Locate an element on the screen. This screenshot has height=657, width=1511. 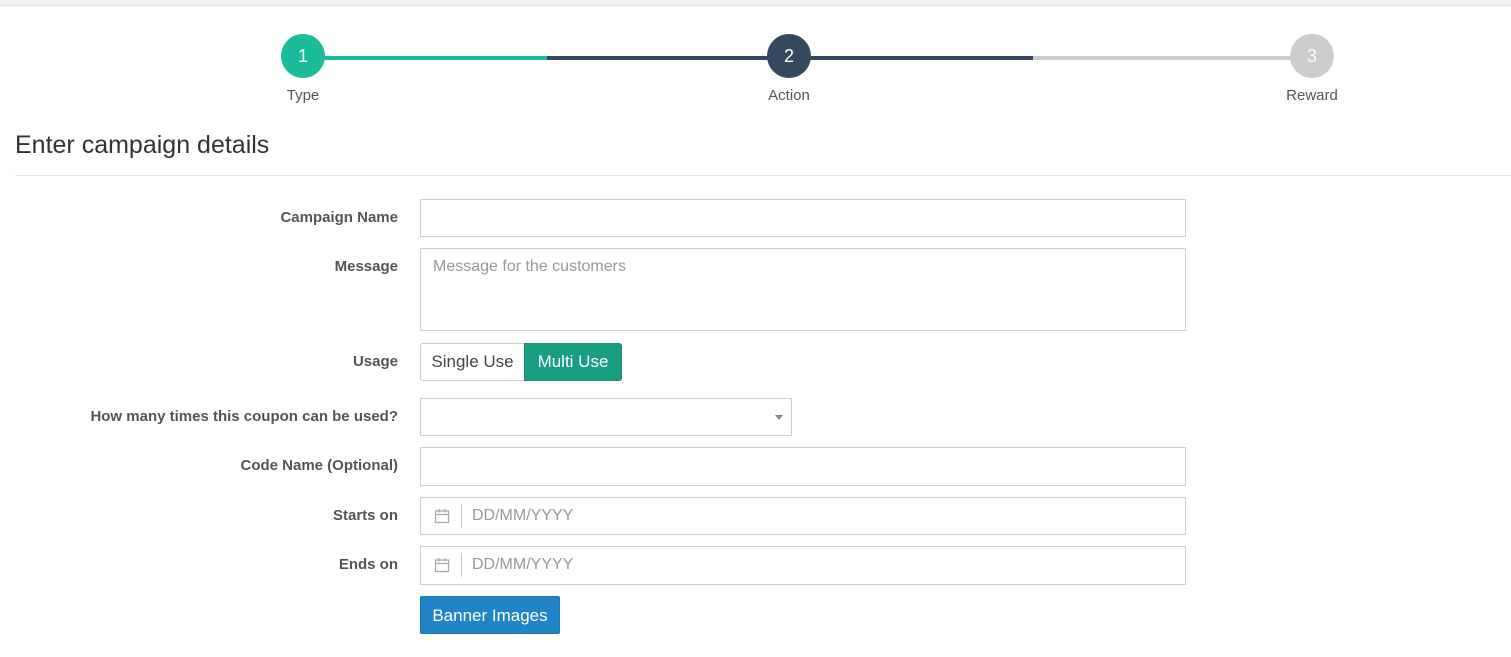
title-divider is located at coordinates (763, 175).